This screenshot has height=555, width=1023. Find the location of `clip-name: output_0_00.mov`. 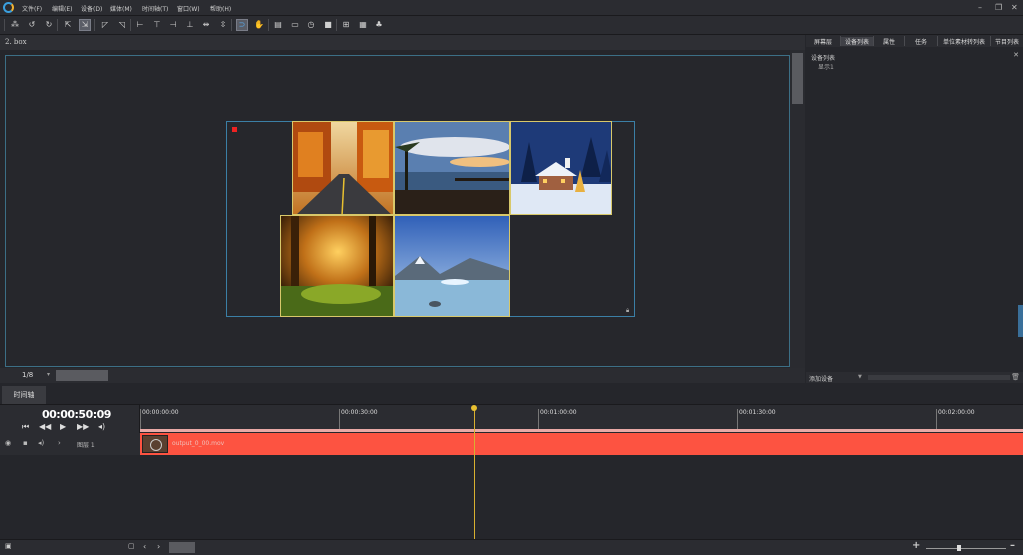

clip-name: output_0_00.mov is located at coordinates (198, 443).